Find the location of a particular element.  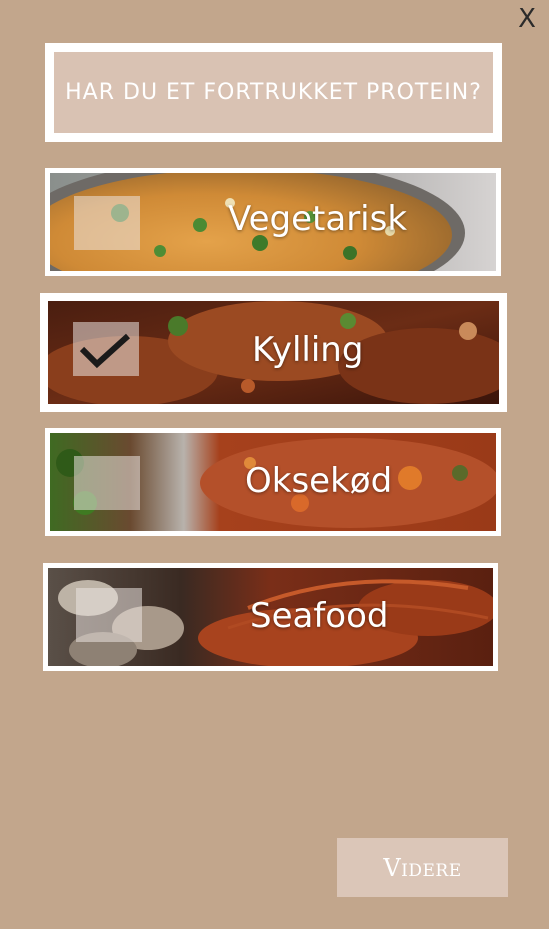

option-seafood: Seafood is located at coordinates (270, 617).